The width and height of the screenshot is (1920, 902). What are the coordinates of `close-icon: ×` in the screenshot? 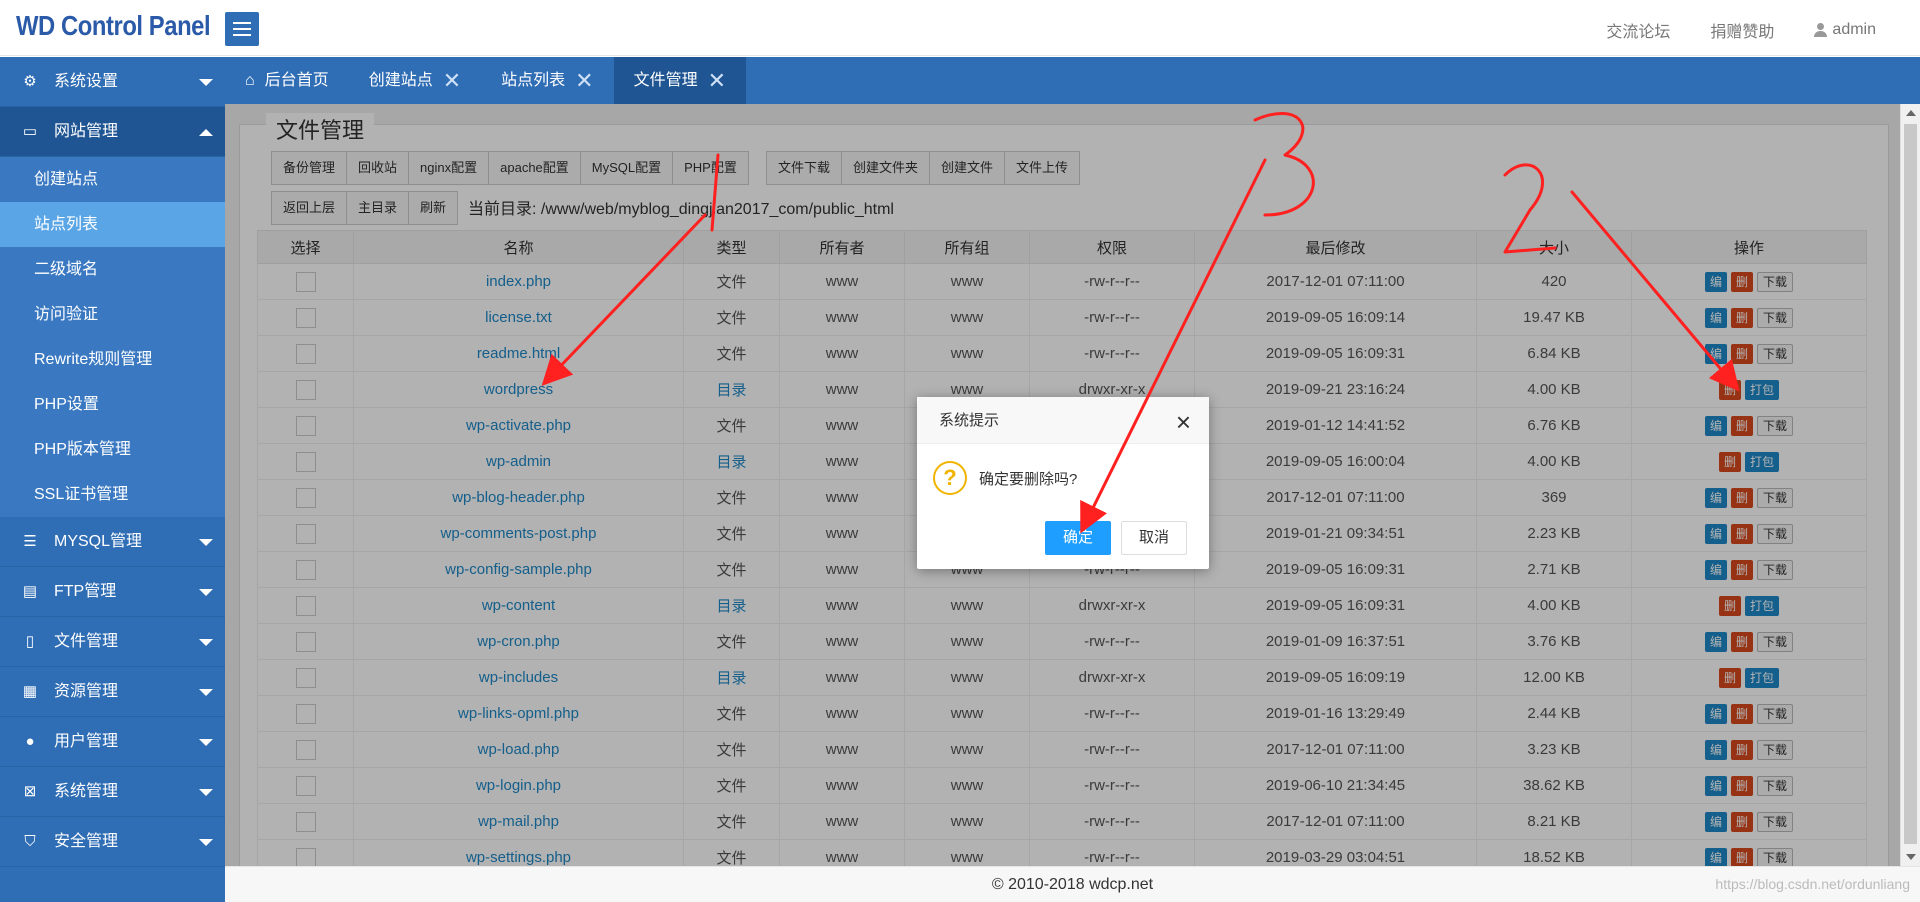 It's located at (1183, 422).